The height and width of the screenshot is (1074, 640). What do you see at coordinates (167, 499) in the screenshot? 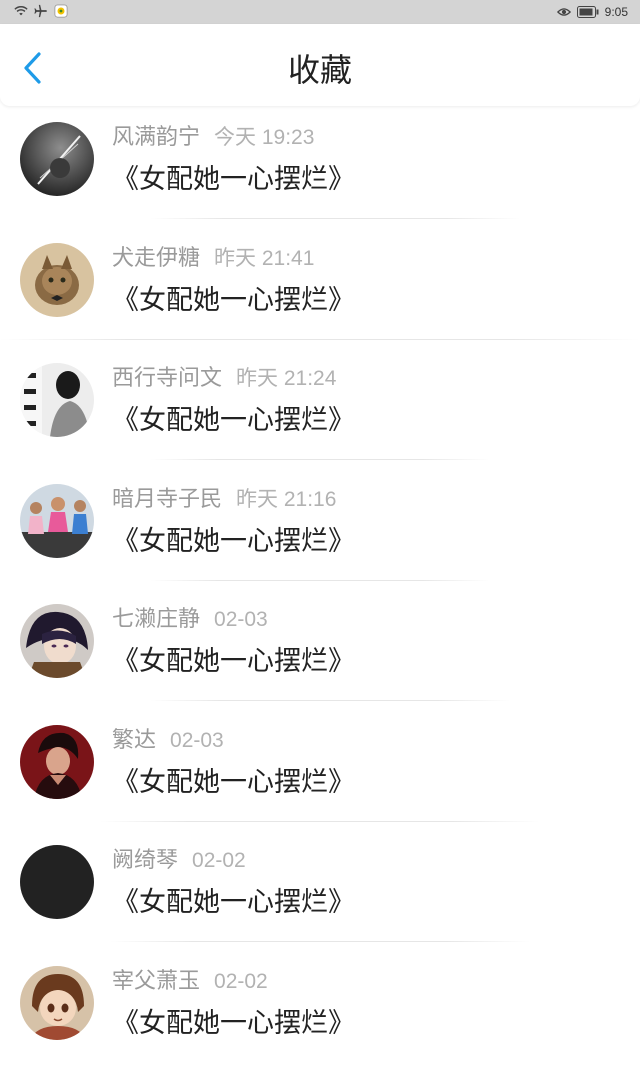
I see `user-name: 暗月寺子民` at bounding box center [167, 499].